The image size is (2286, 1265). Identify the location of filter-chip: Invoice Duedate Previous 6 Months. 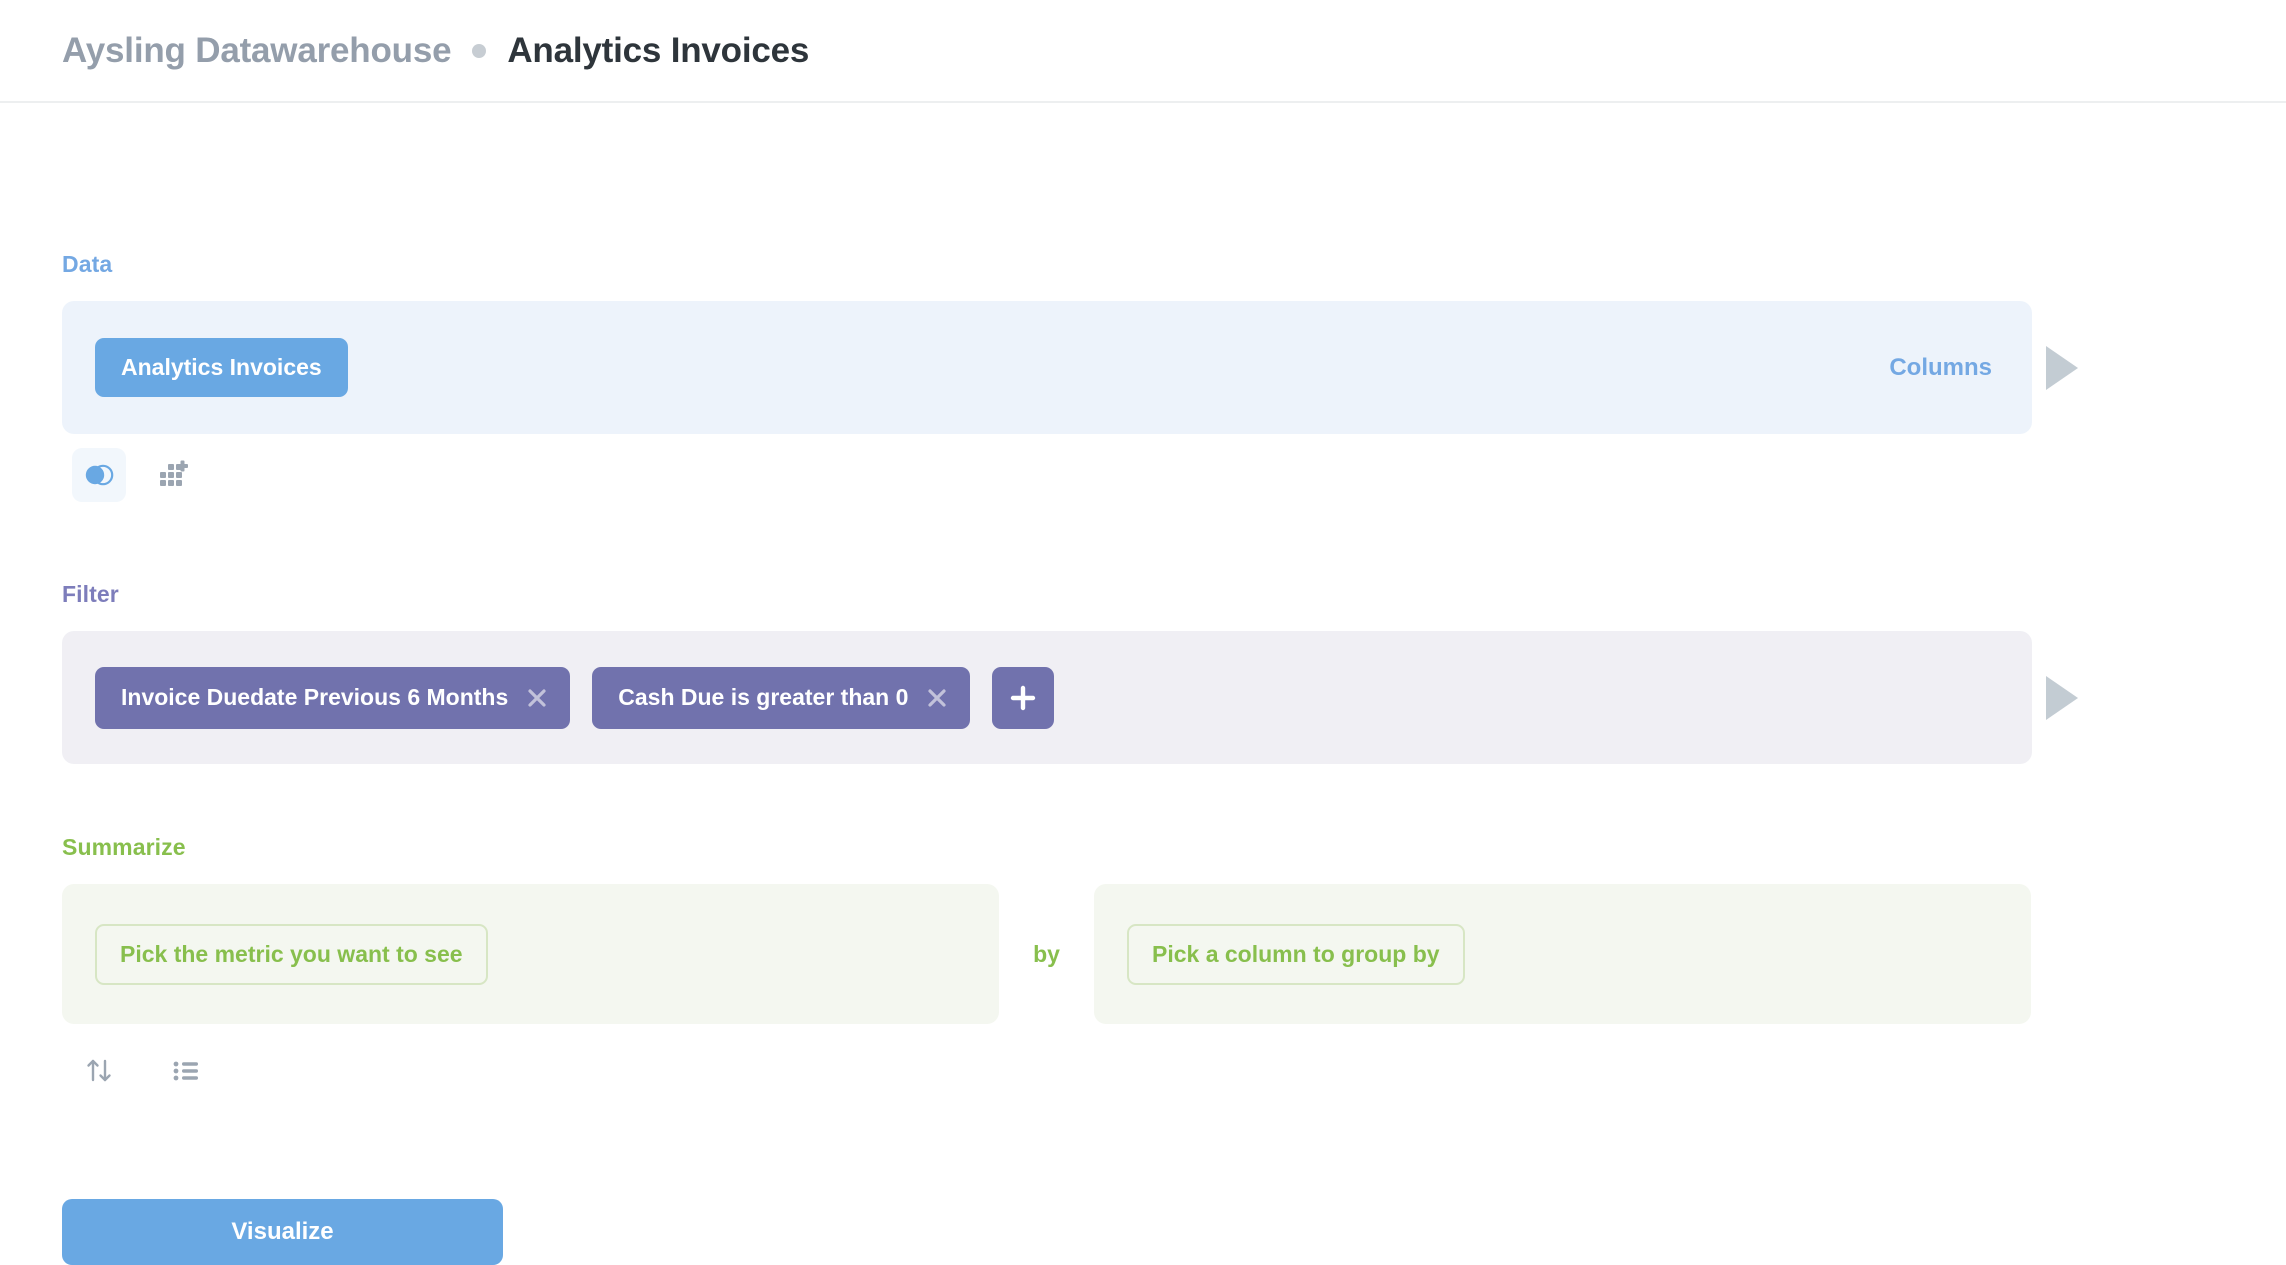
(333, 697).